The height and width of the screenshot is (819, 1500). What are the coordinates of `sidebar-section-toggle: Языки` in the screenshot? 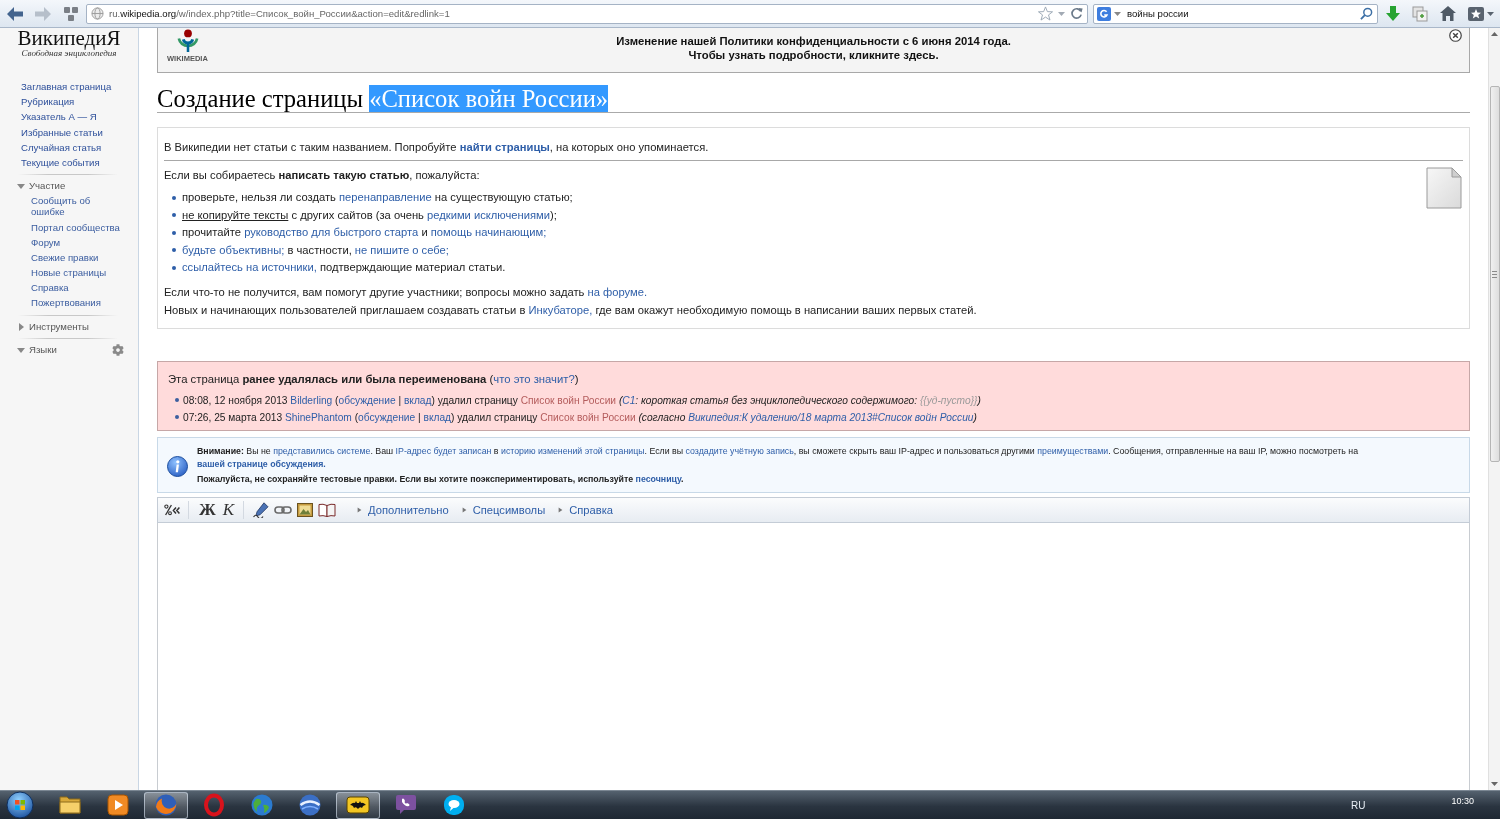 It's located at (37, 349).